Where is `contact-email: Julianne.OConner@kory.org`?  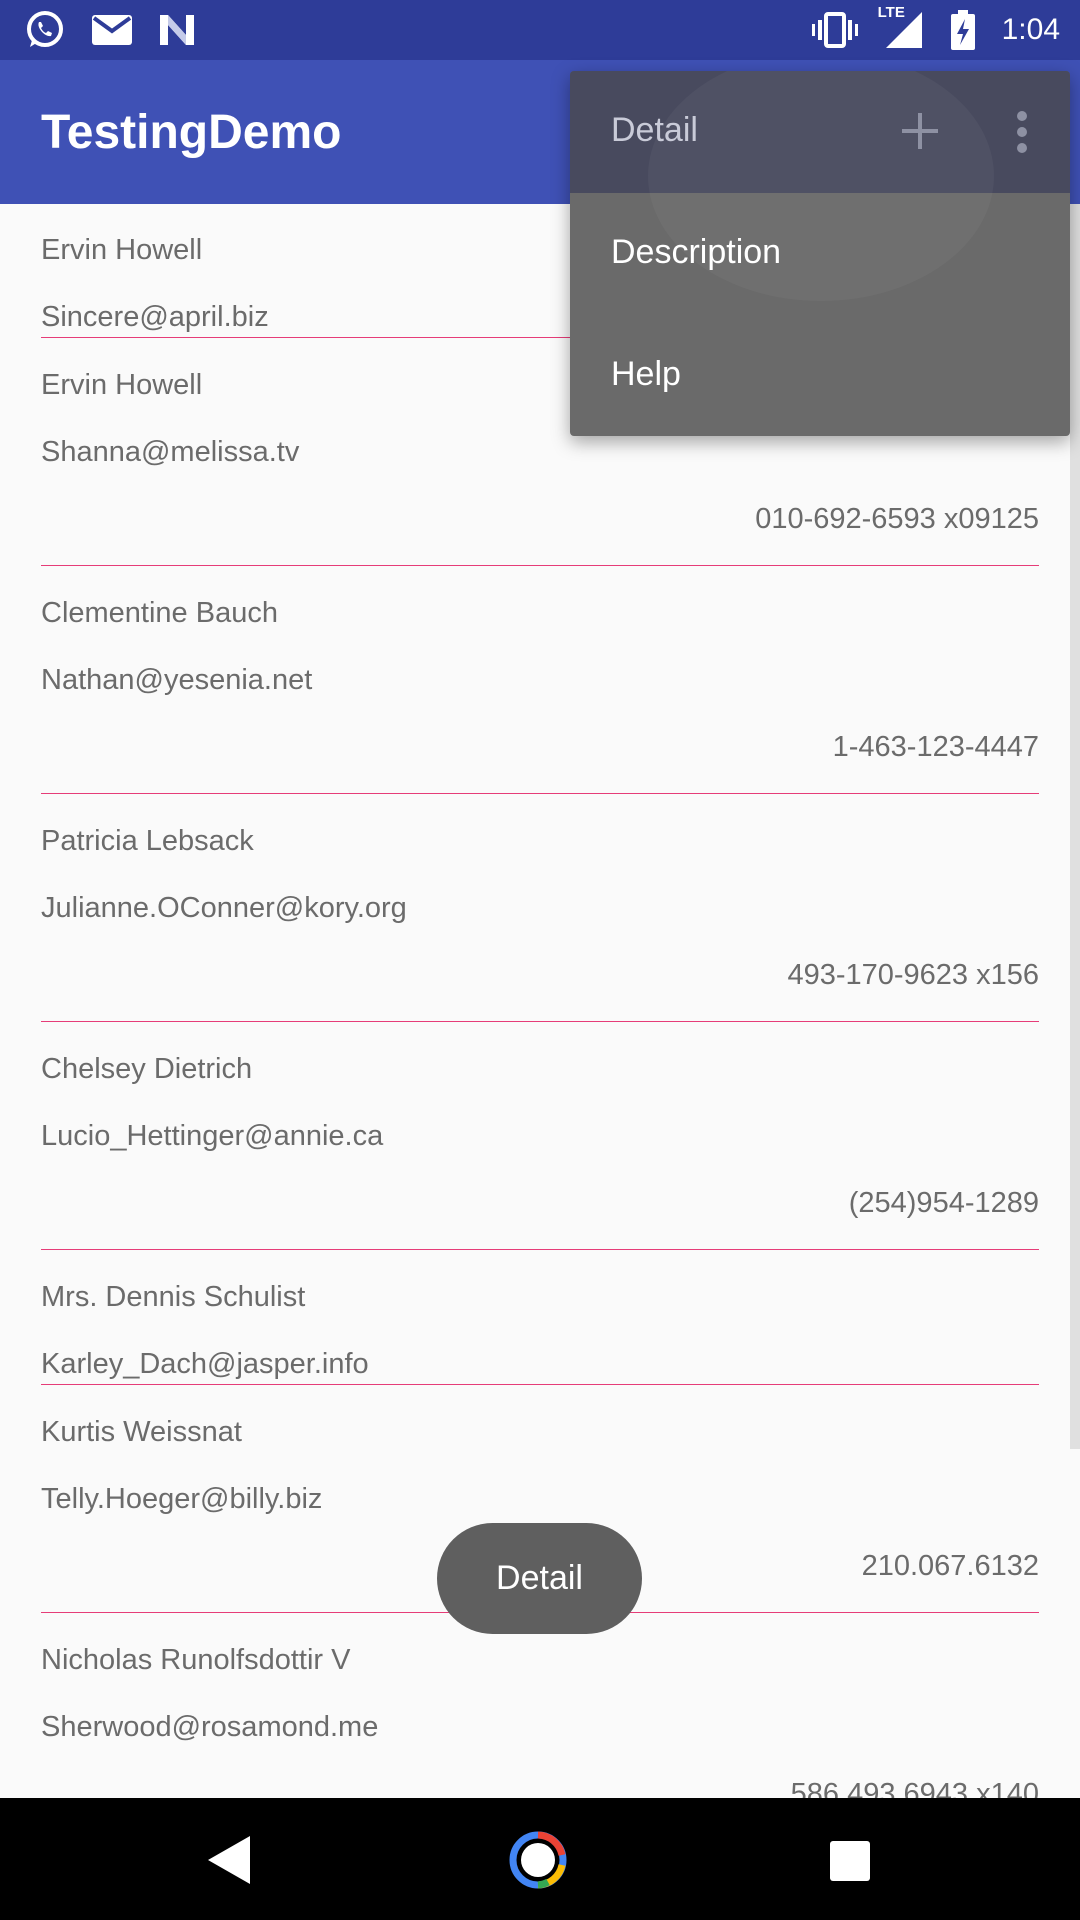
contact-email: Julianne.OConner@kory.org is located at coordinates (224, 908).